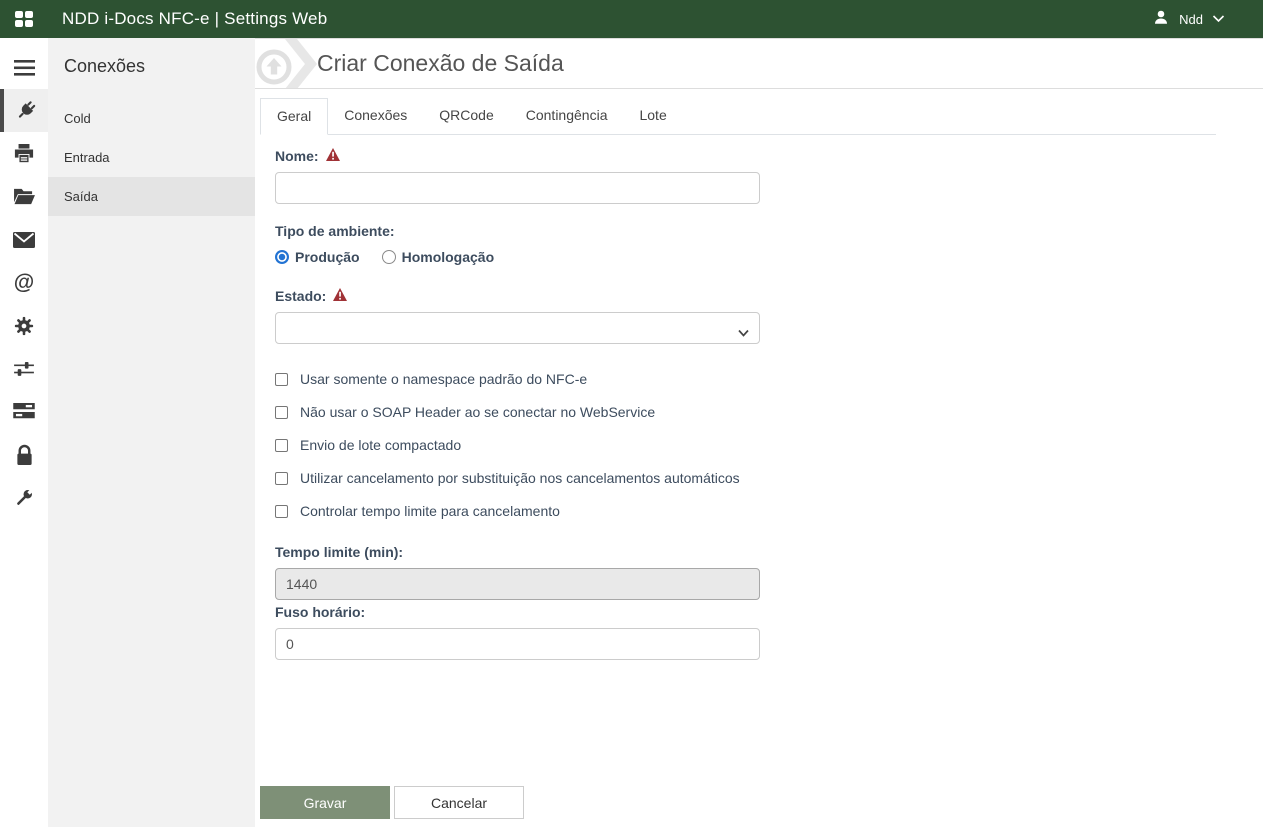  I want to click on icon-rail: @, so click(24, 432).